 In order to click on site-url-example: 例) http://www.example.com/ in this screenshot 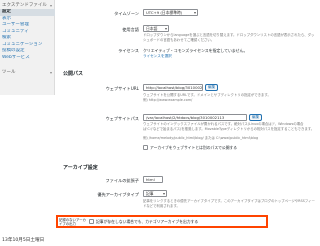, I will do `click(168, 100)`.